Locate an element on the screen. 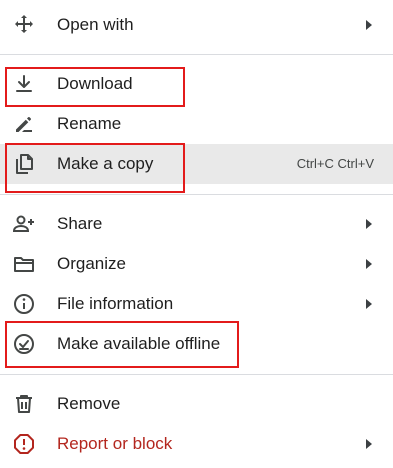  download-icon is located at coordinates (24, 84).